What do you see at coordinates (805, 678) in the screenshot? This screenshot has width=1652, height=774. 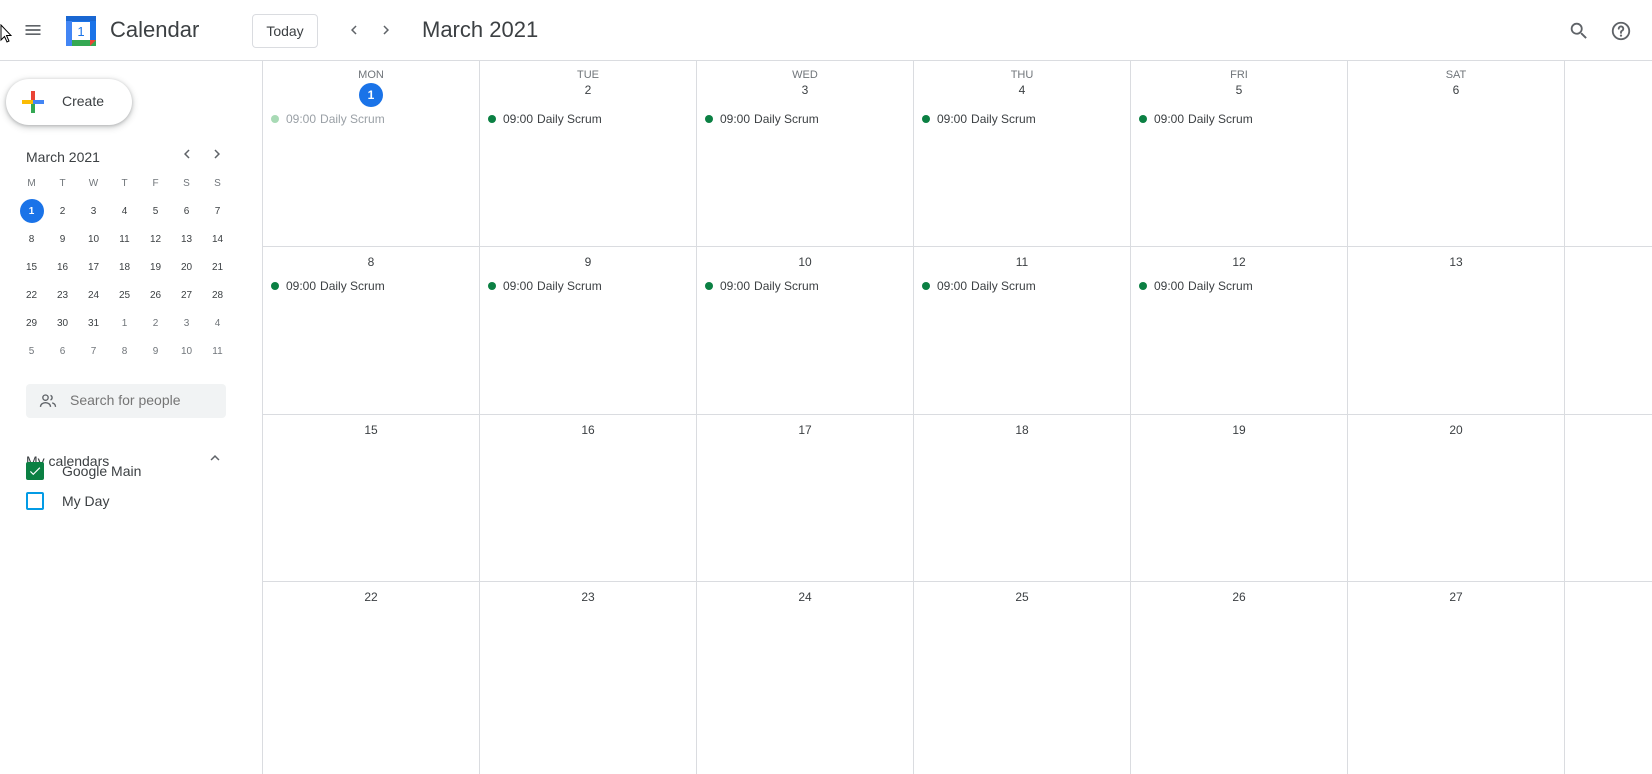 I see `day-cell: 24` at bounding box center [805, 678].